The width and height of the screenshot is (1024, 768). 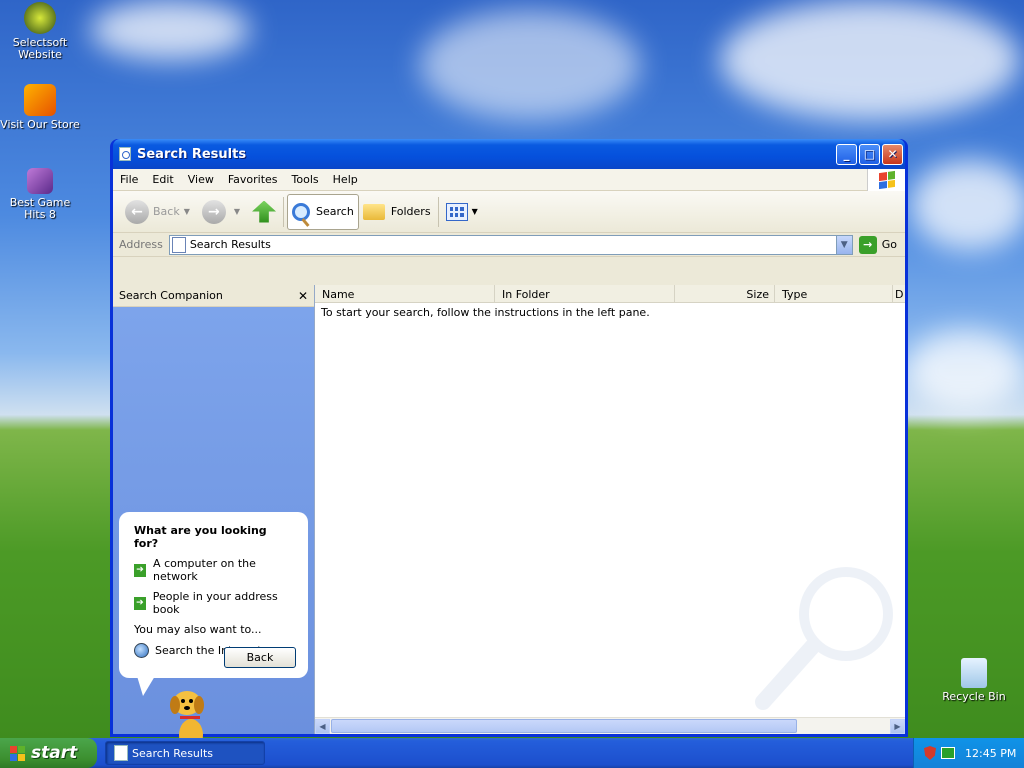 I want to click on menu-help: Help, so click(x=345, y=179).